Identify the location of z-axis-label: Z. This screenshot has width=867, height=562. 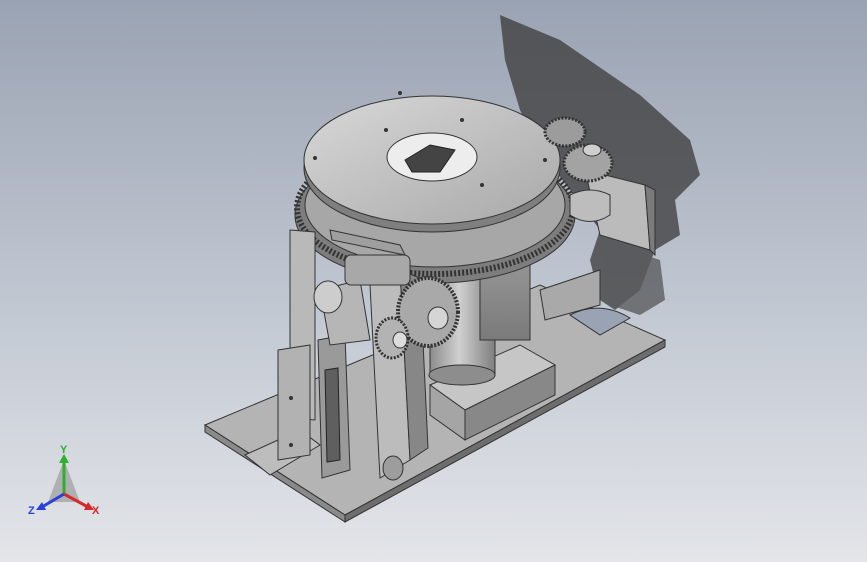
(31, 511).